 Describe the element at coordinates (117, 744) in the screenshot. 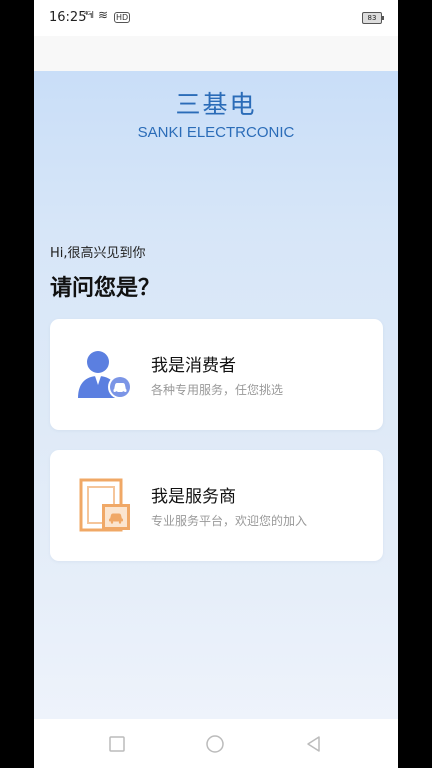

I see `recent-apps-icon` at that location.